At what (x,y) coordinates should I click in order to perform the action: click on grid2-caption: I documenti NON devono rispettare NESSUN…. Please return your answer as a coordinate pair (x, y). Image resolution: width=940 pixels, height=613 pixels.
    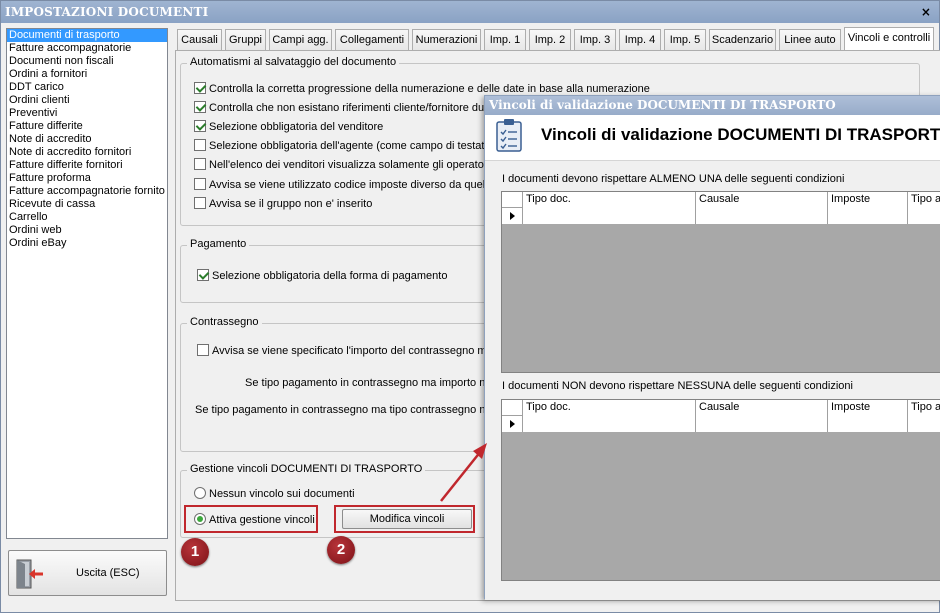
    Looking at the image, I should click on (677, 386).